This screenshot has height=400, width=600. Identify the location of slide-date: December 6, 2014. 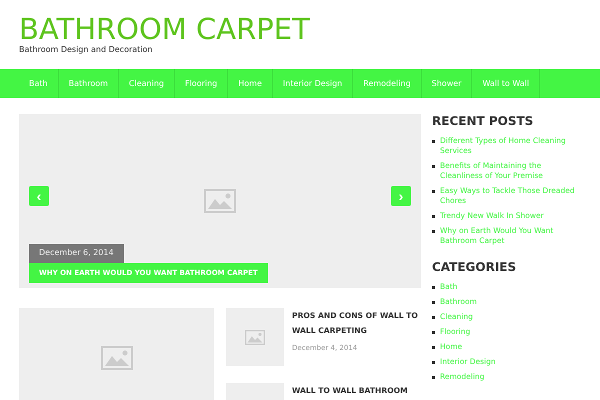
(76, 253).